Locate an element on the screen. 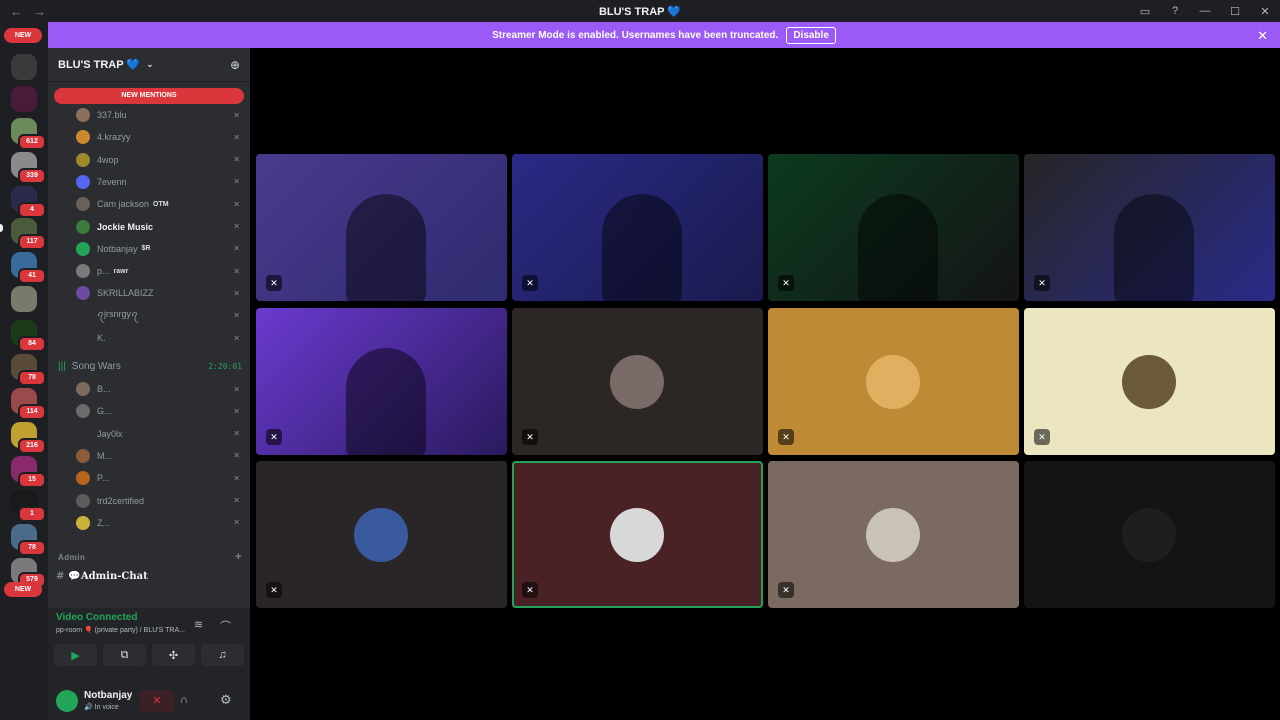 Image resolution: width=1280 pixels, height=720 pixels. voice-user: 4wop ✕ is located at coordinates (159, 160).